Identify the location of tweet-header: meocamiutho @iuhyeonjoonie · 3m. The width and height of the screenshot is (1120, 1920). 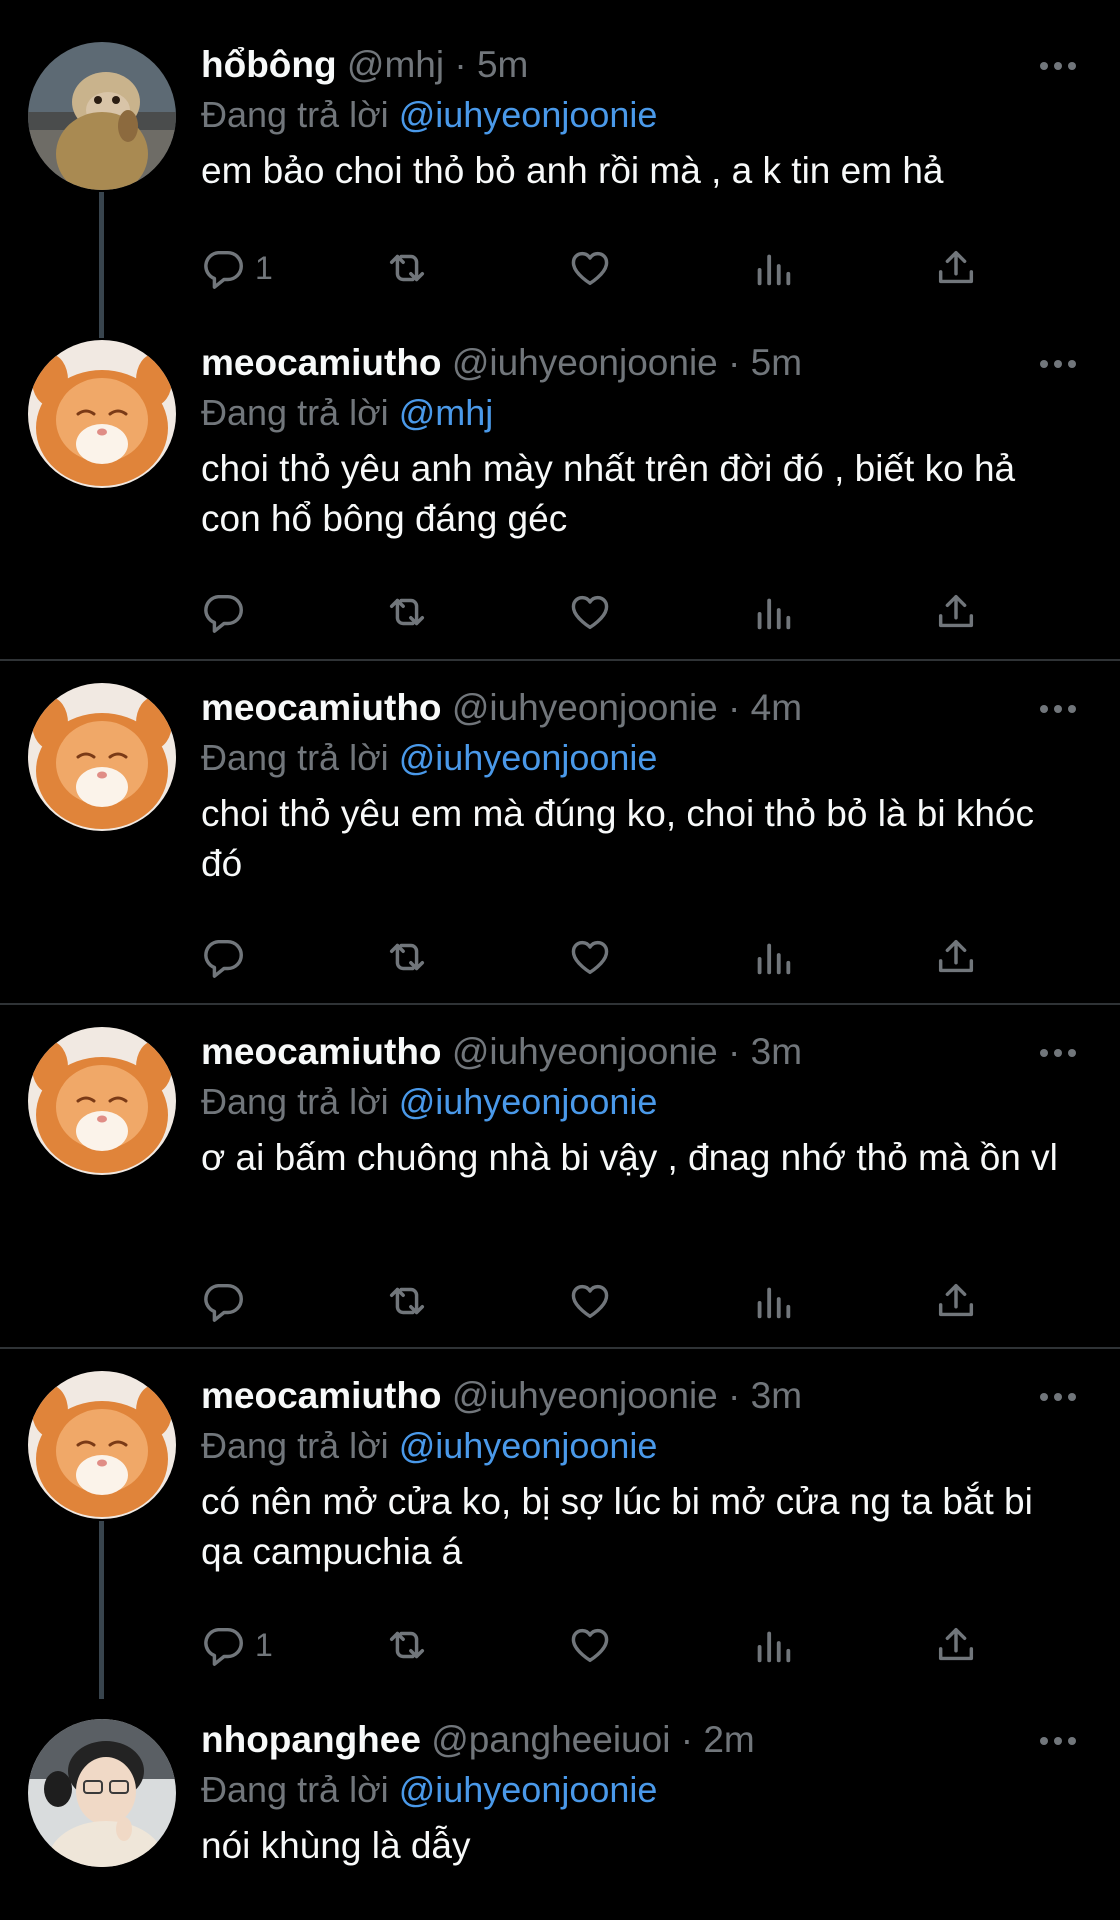
(640, 1052).